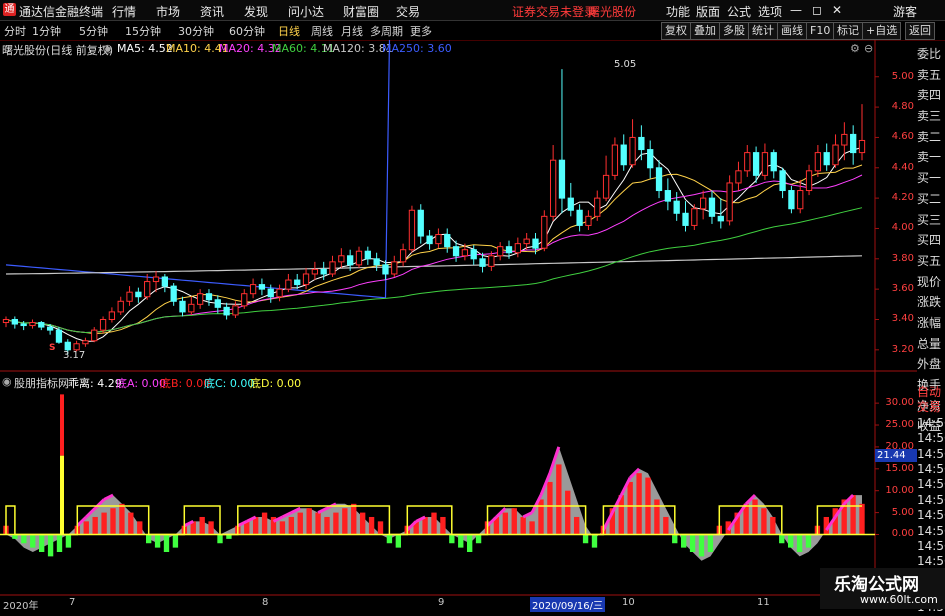 The image size is (945, 616). What do you see at coordinates (902, 107) in the screenshot?
I see `price-tick-label: 4.80` at bounding box center [902, 107].